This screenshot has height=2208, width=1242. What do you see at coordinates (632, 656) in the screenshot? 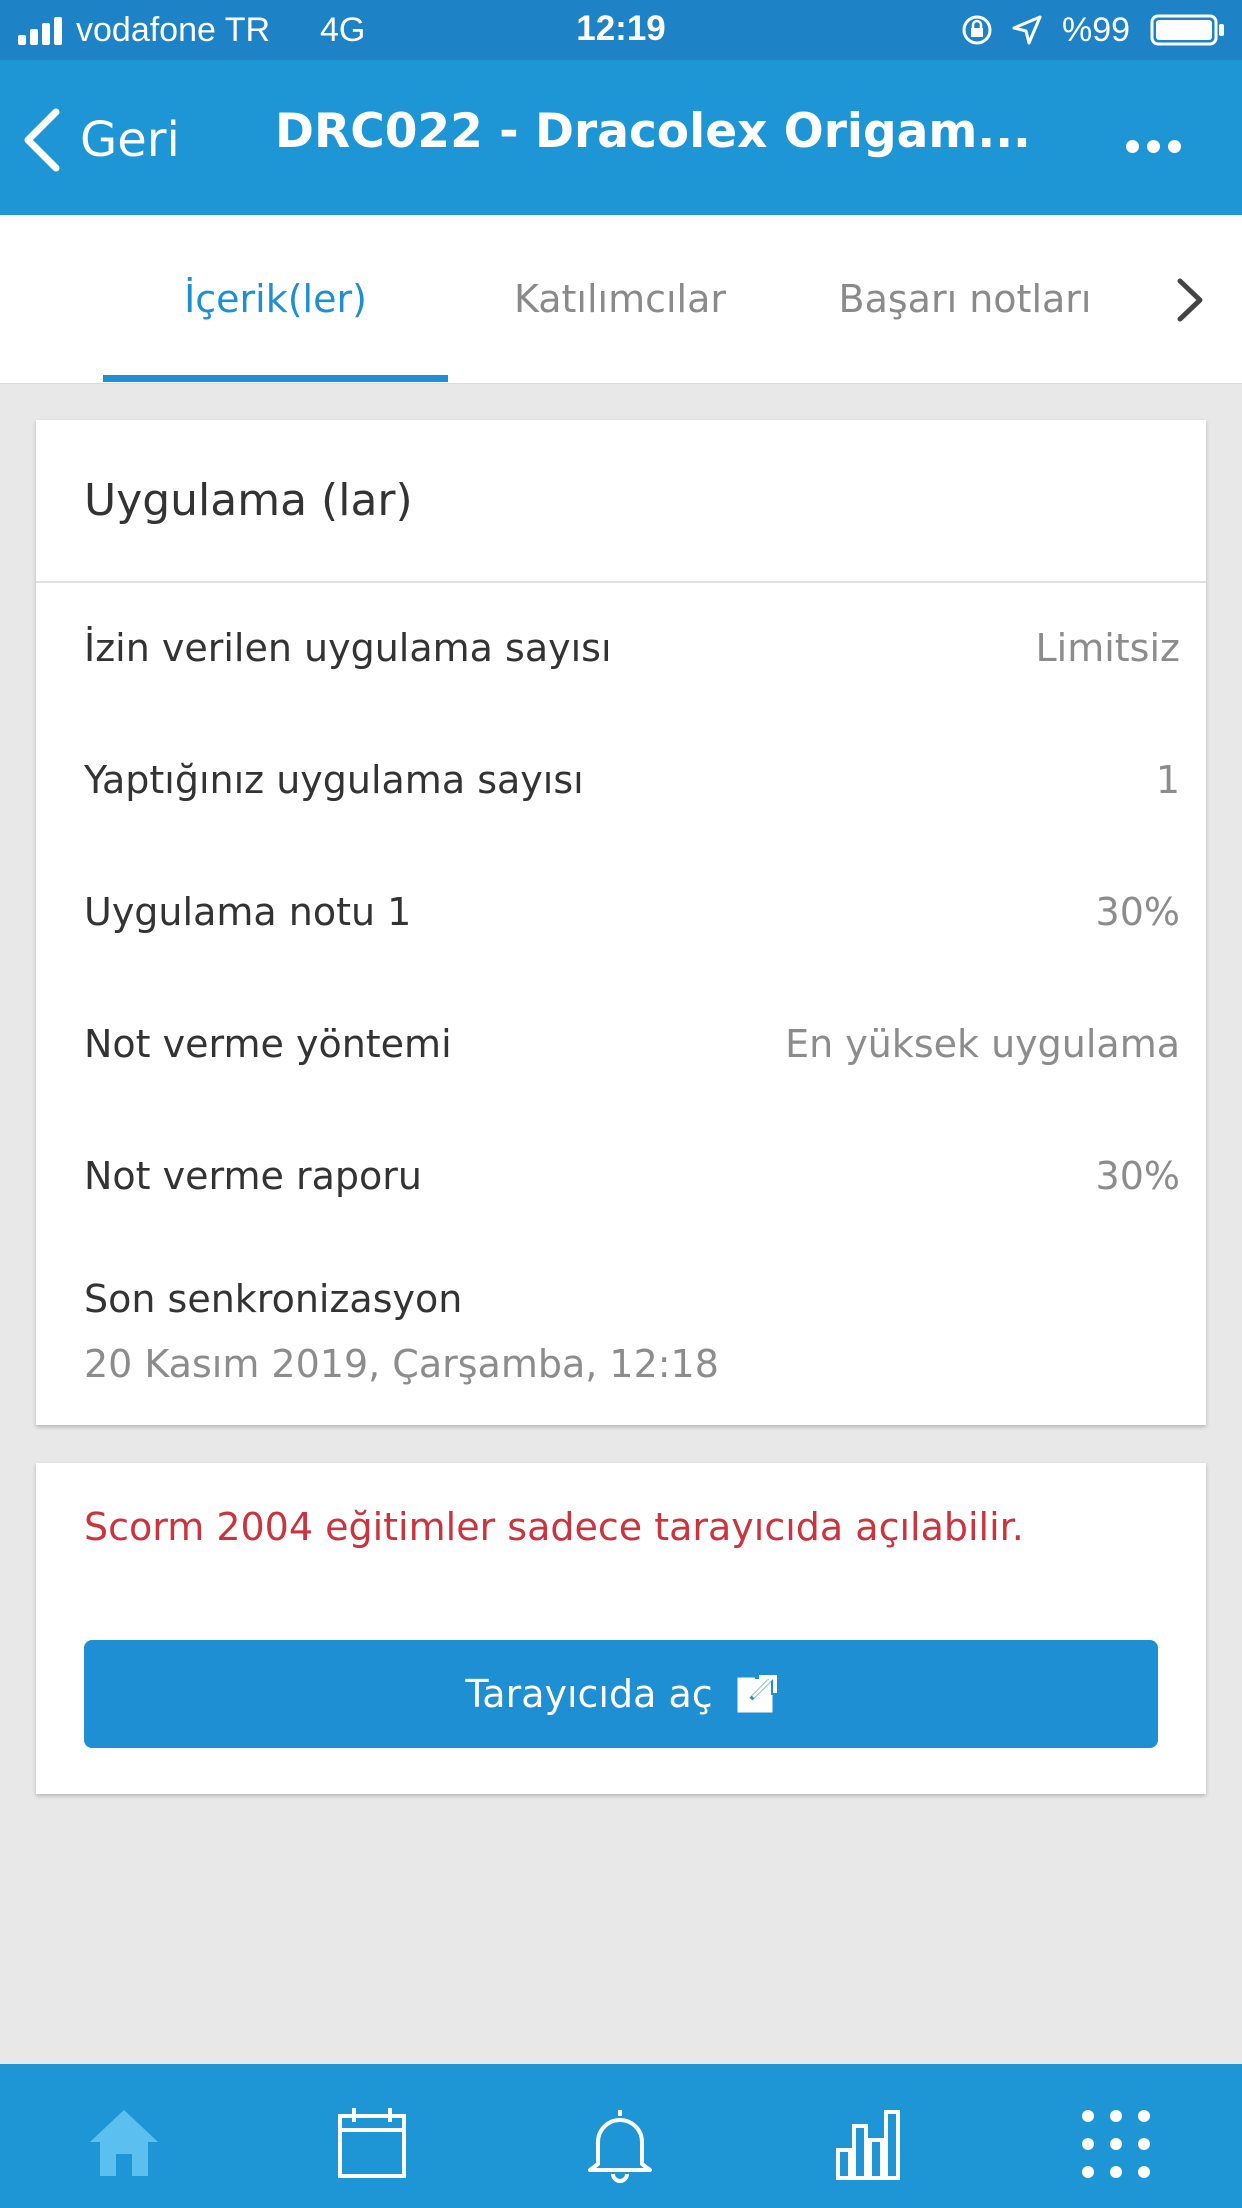
I see `allowed-attempts-row: İzin verilen uygulama sayısı Limitsiz` at bounding box center [632, 656].